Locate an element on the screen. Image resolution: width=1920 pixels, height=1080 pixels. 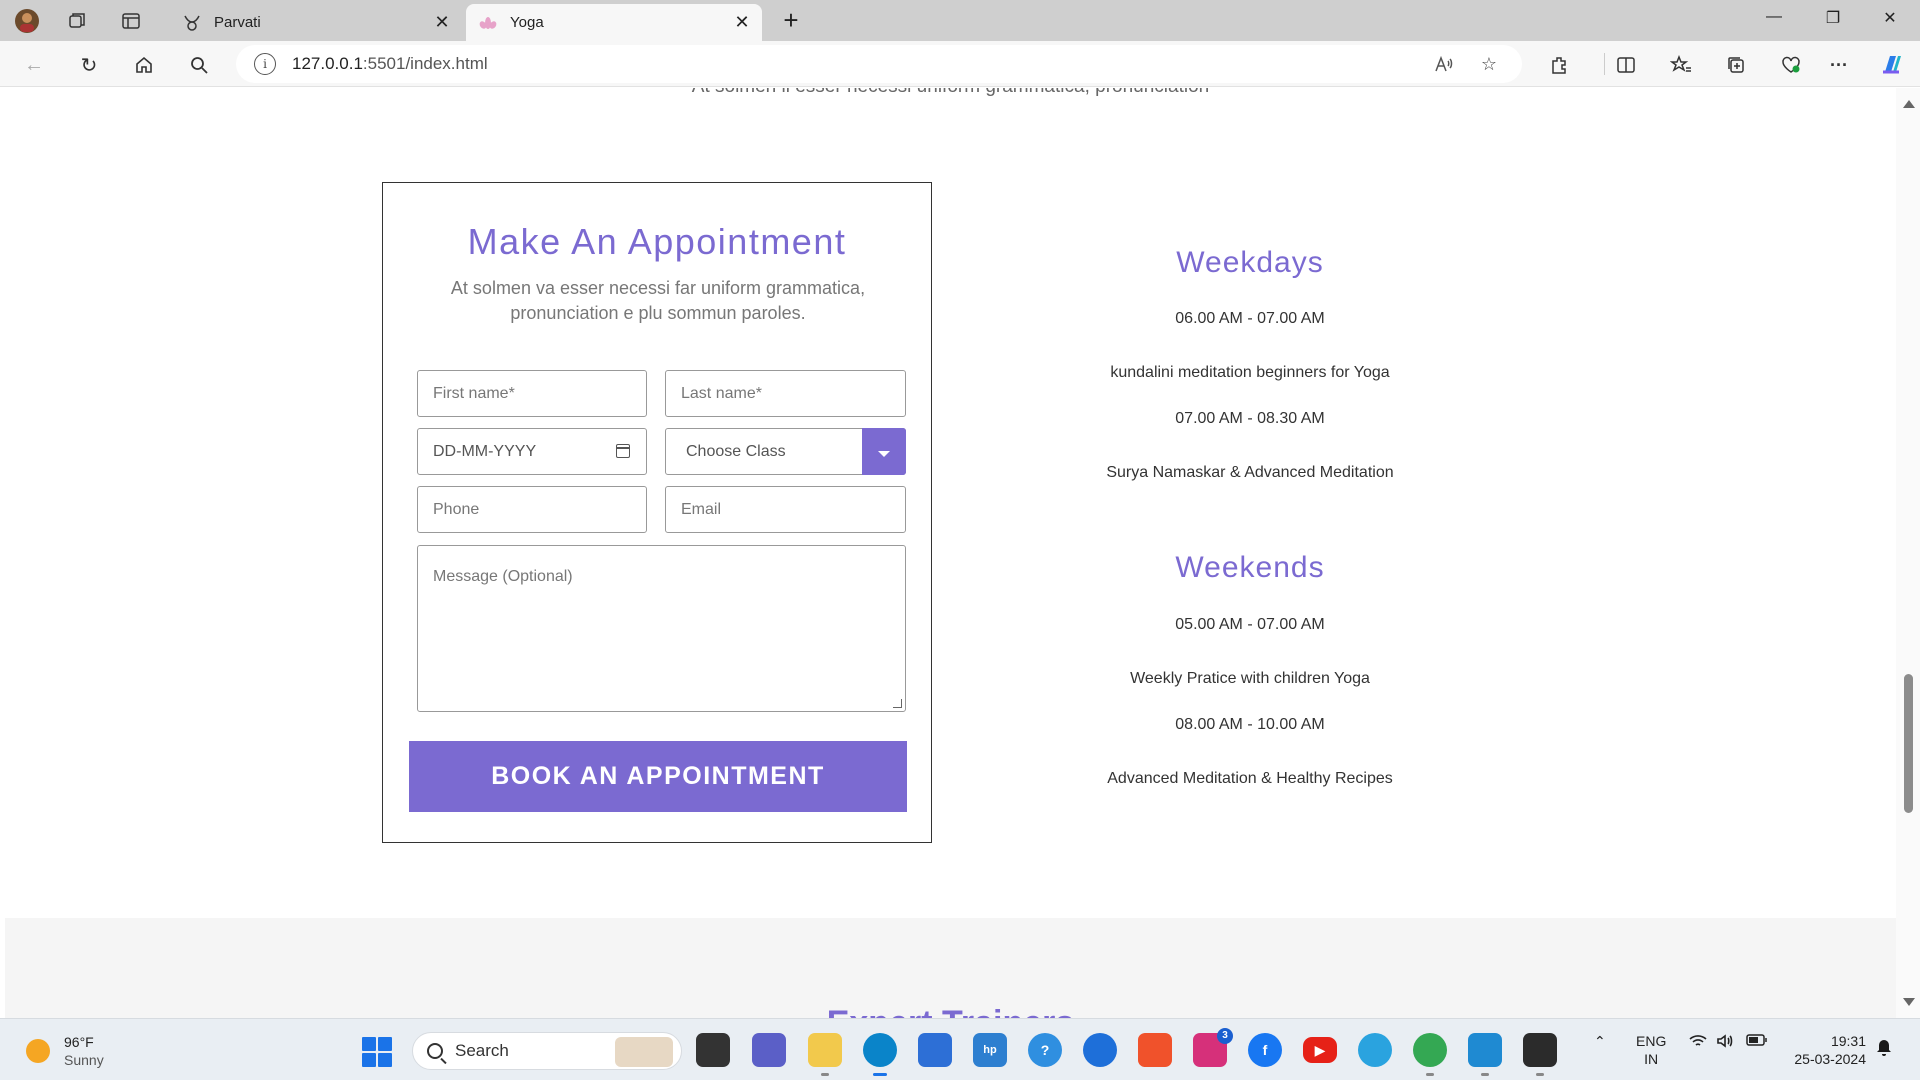
tab-title: Yoga is located at coordinates (527, 22).